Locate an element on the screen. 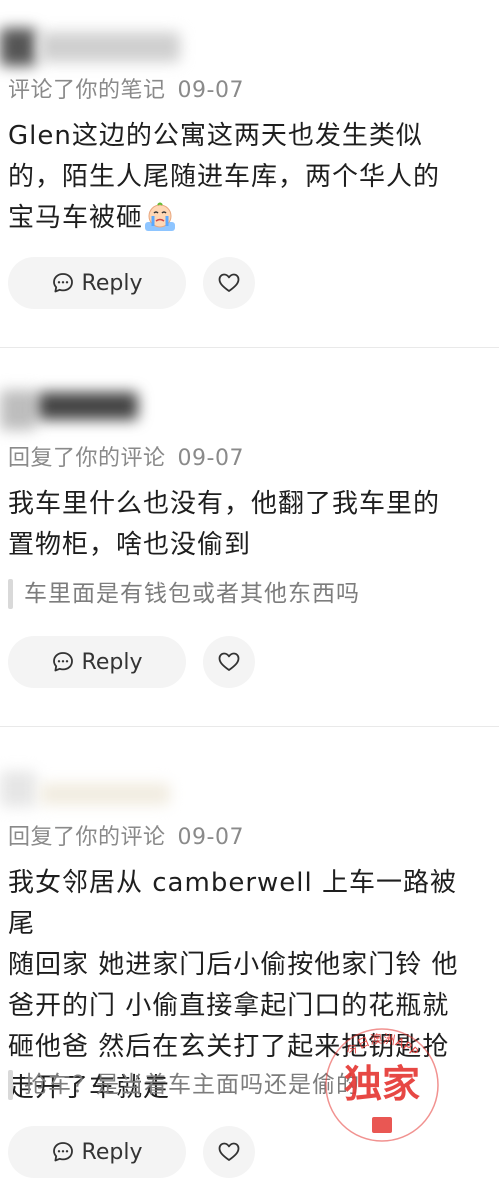  exclusive-watermark-stamp: 今日澳洲APP 独家 is located at coordinates (382, 1085).